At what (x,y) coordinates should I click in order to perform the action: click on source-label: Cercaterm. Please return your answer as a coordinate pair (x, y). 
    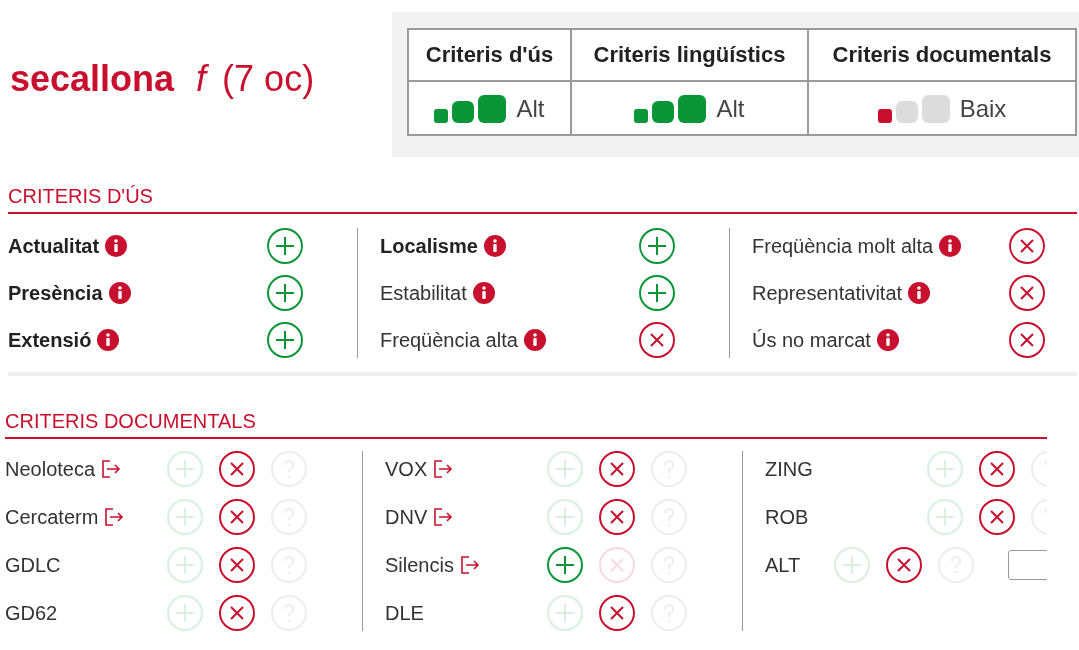
    Looking at the image, I should click on (52, 517).